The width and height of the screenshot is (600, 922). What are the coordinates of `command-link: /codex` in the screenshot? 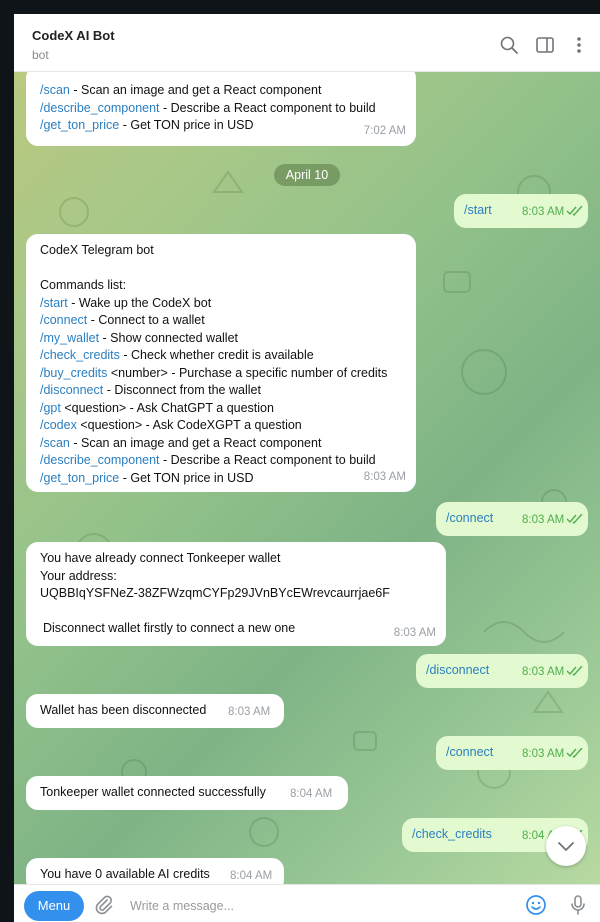 It's located at (58, 425).